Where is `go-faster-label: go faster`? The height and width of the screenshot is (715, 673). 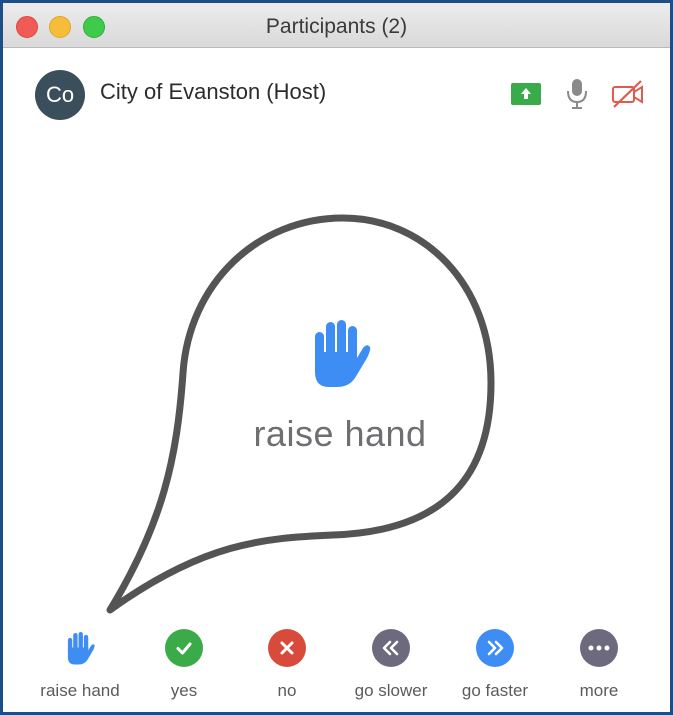 go-faster-label: go faster is located at coordinates (495, 690).